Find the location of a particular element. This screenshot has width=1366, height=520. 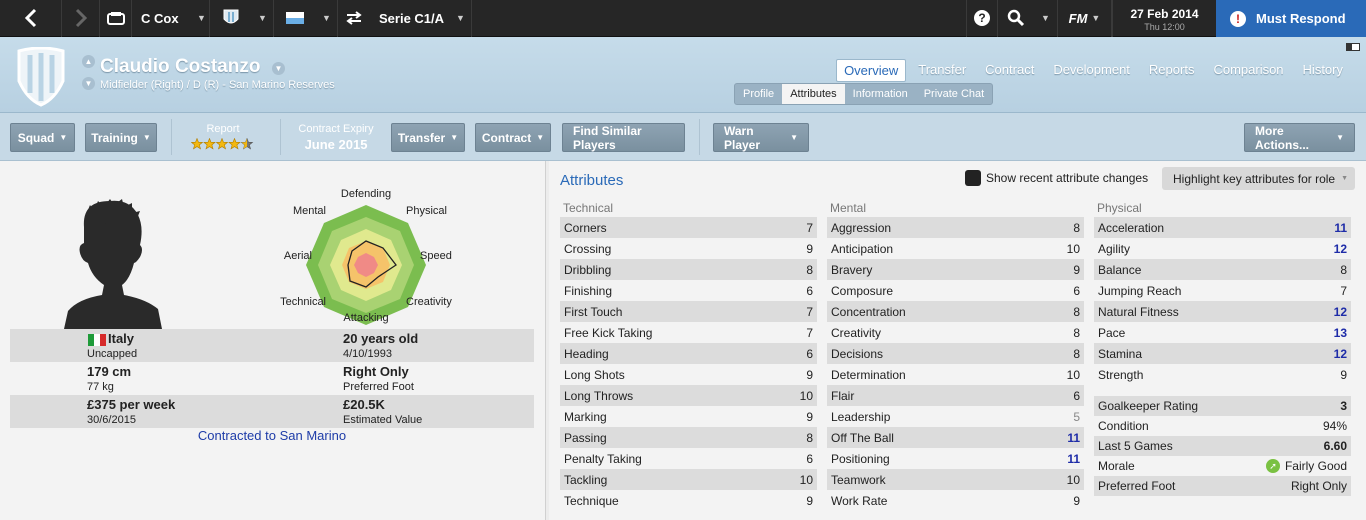

swap-arrows-icon is located at coordinates (354, 18).